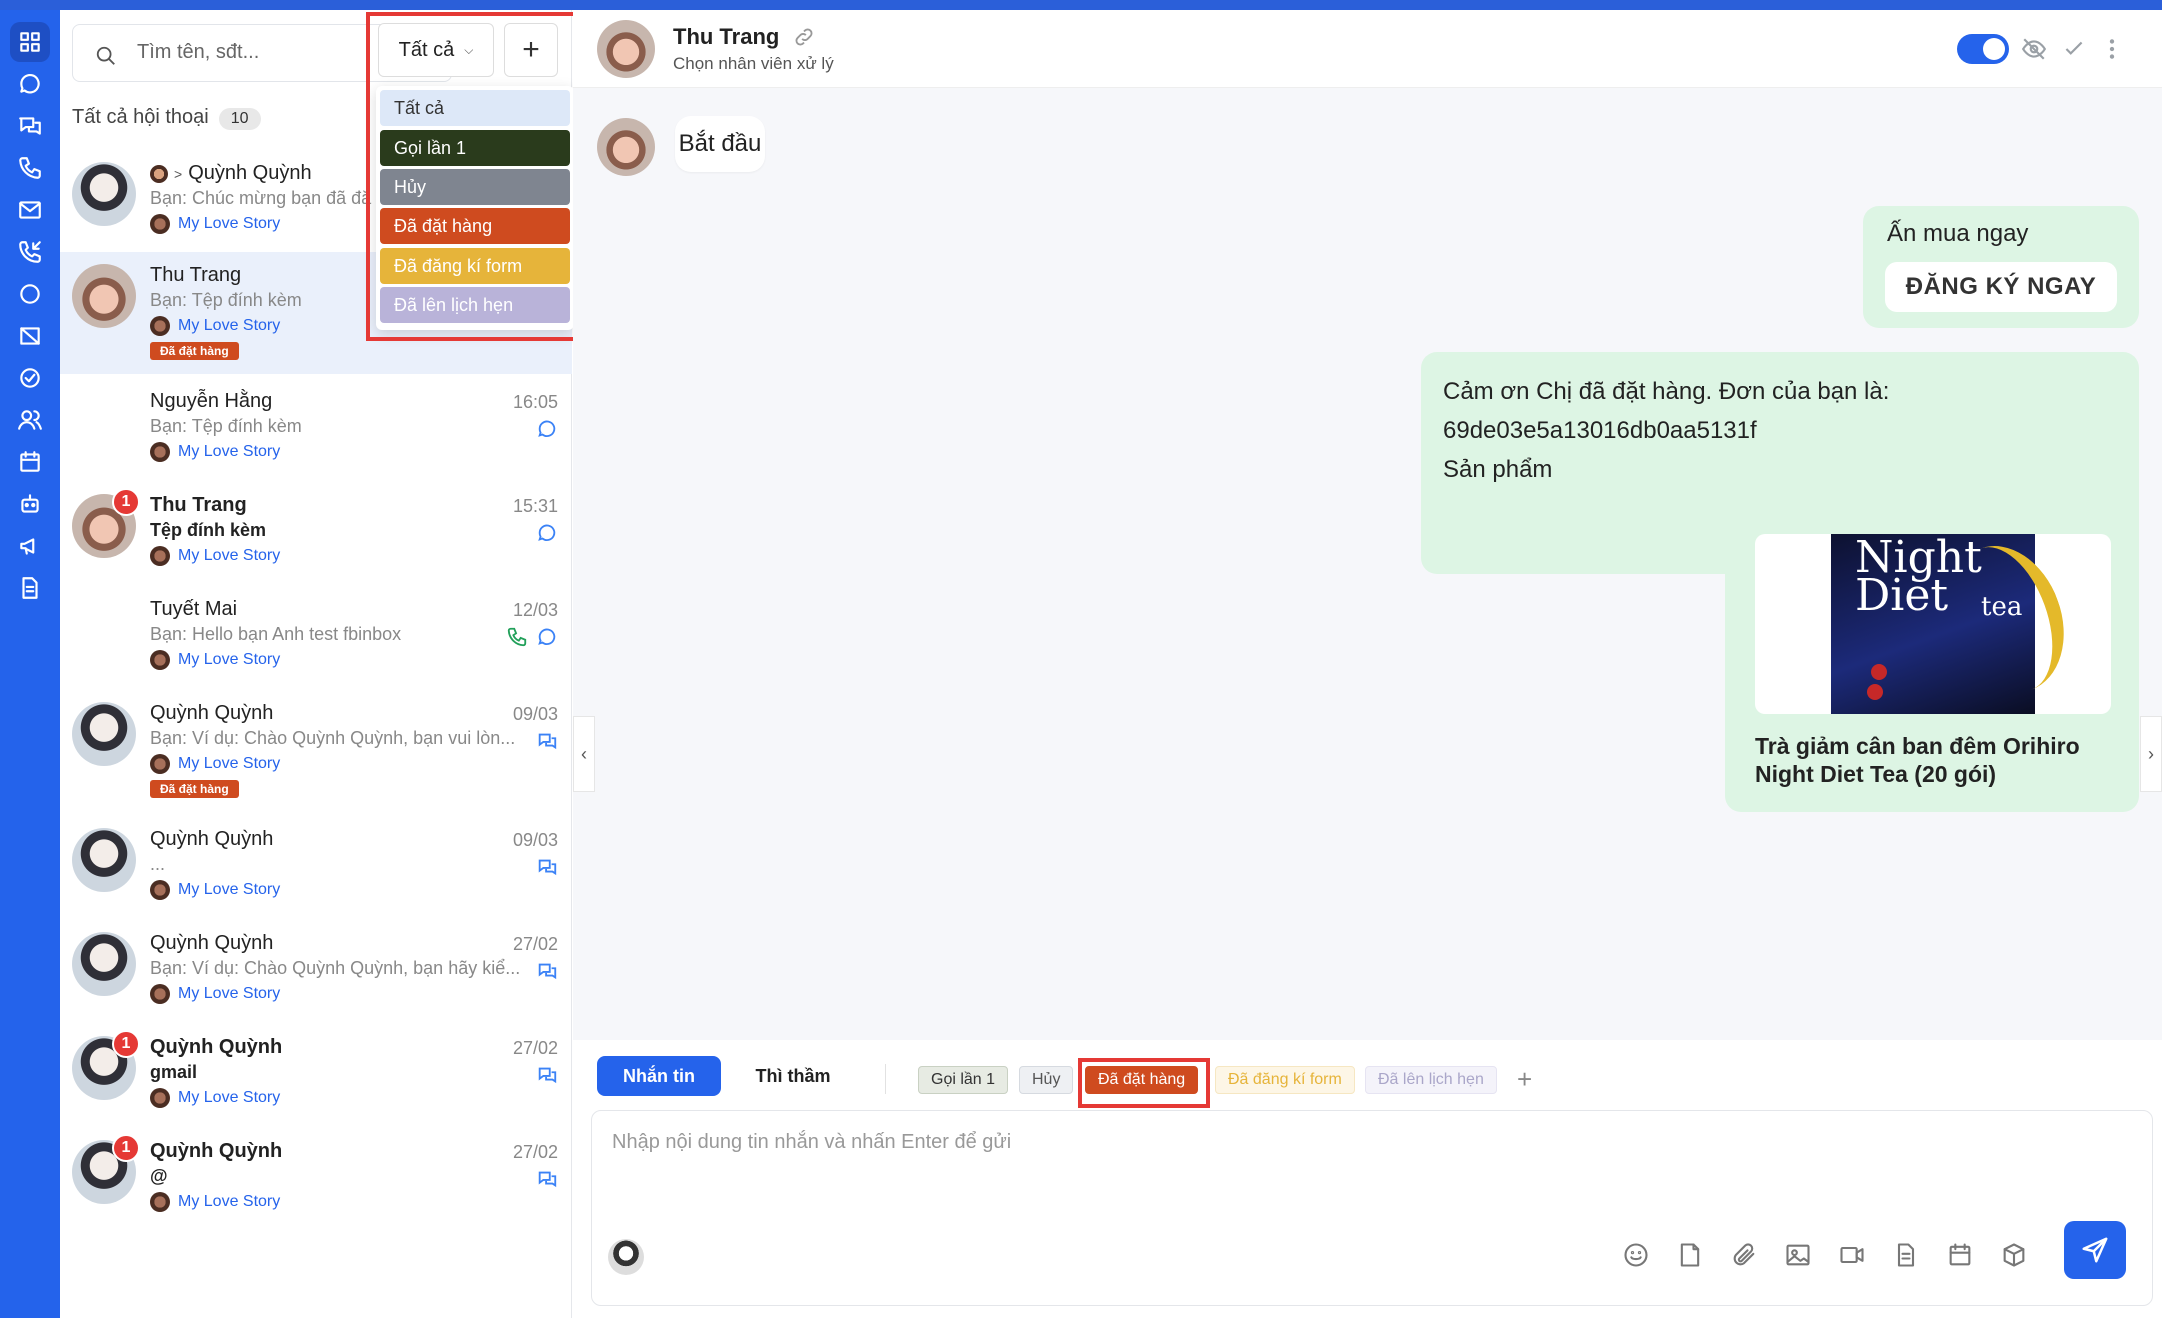 The width and height of the screenshot is (2162, 1318). Describe the element at coordinates (1798, 1257) in the screenshot. I see `image-icon` at that location.